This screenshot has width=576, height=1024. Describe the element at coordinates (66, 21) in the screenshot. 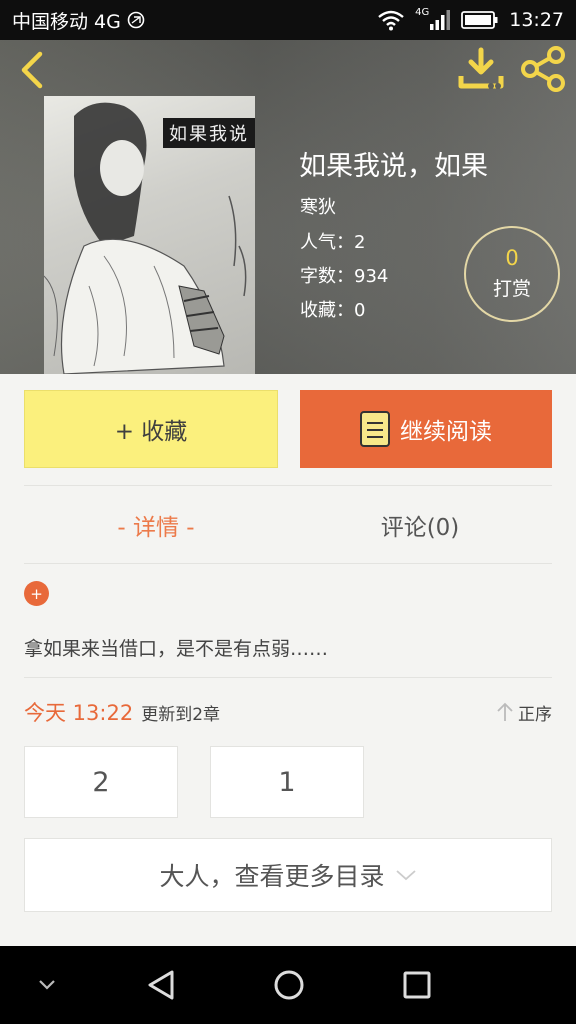

I see `carrier-label: 中国移动 4G` at that location.